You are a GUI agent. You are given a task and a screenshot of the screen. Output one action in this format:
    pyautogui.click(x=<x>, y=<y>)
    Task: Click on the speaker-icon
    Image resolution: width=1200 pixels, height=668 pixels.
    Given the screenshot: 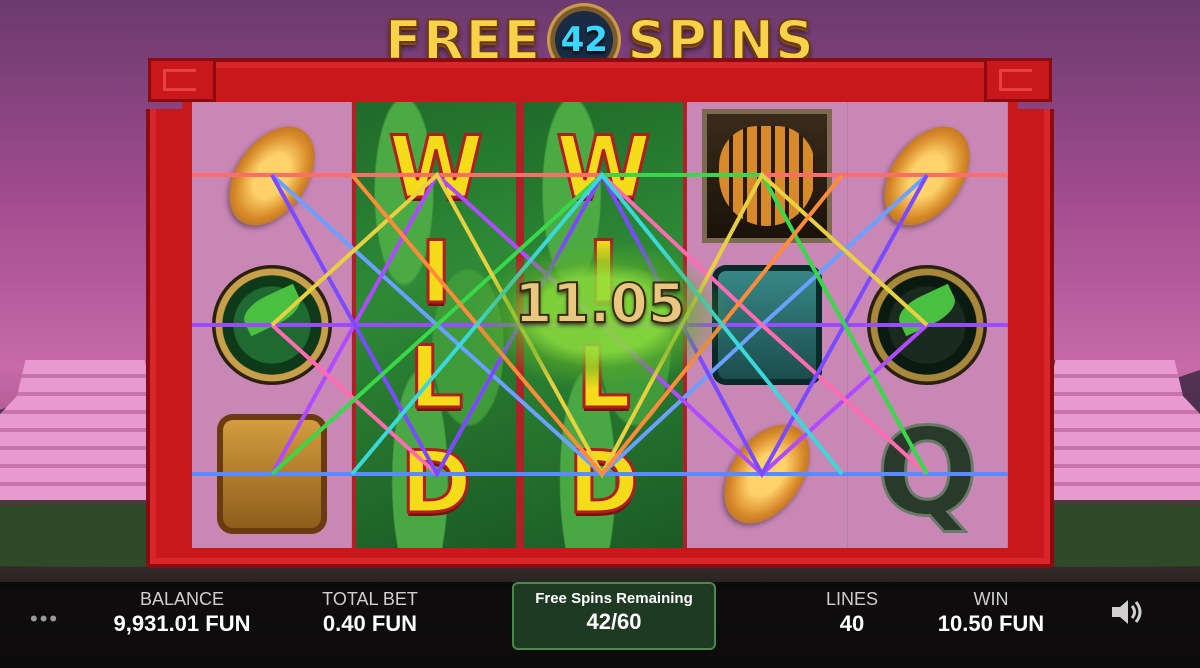 What is the action you would take?
    pyautogui.click(x=1126, y=612)
    